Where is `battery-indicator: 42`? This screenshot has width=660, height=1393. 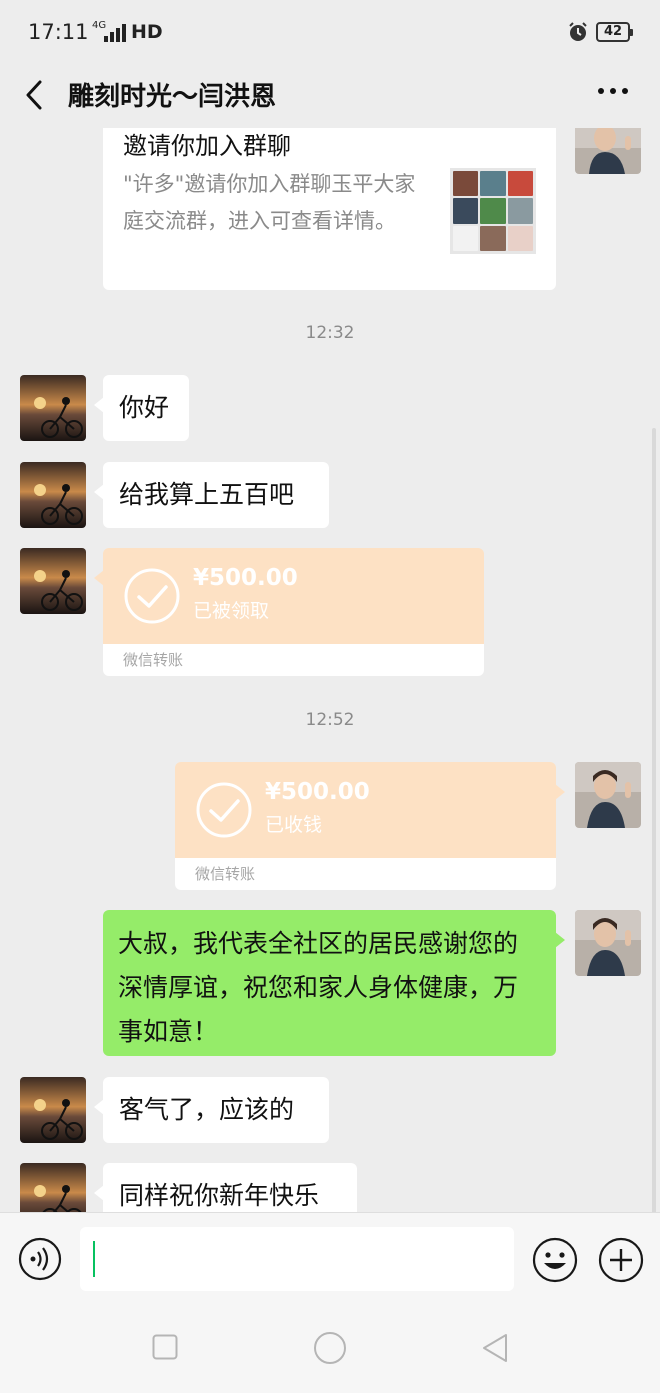
battery-indicator: 42 is located at coordinates (614, 32).